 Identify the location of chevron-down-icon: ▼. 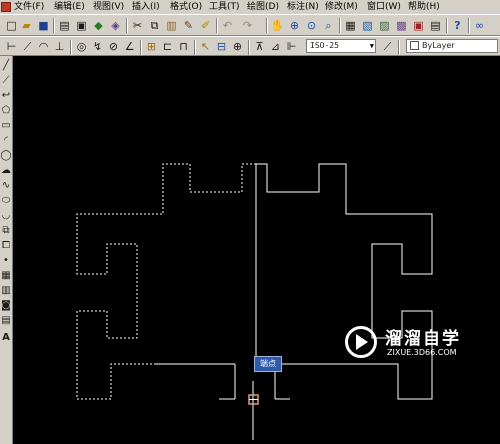
(371, 46).